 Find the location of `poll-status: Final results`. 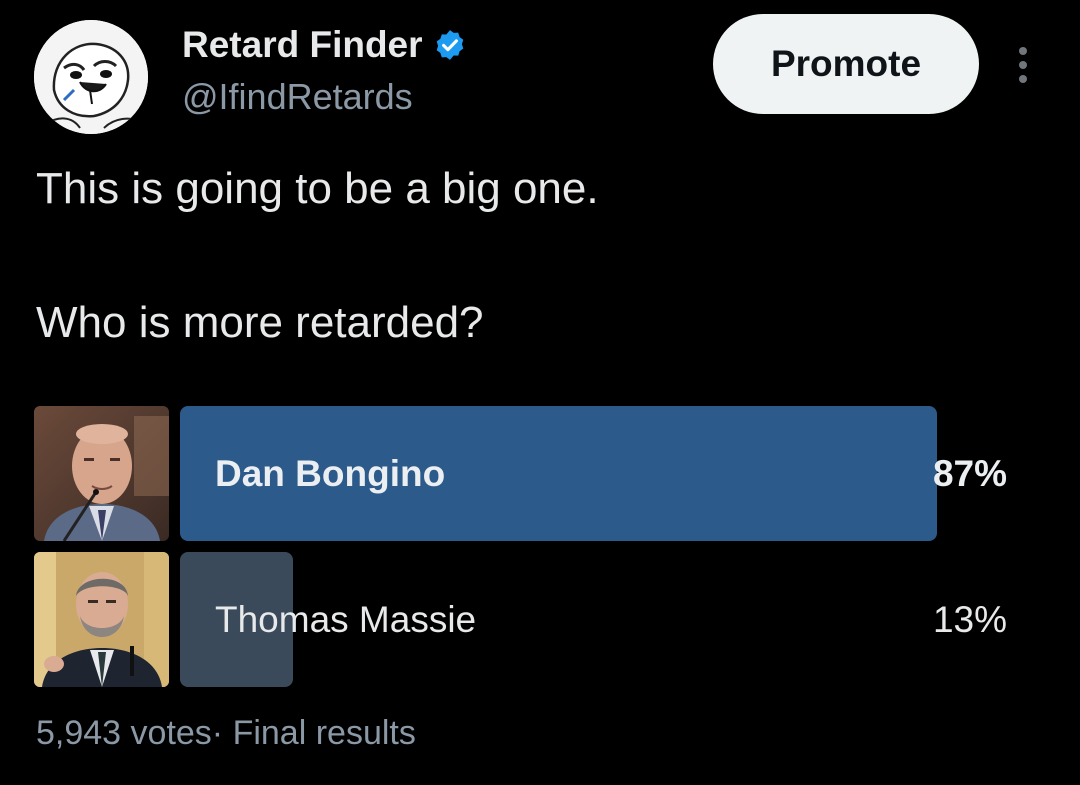

poll-status: Final results is located at coordinates (324, 733).